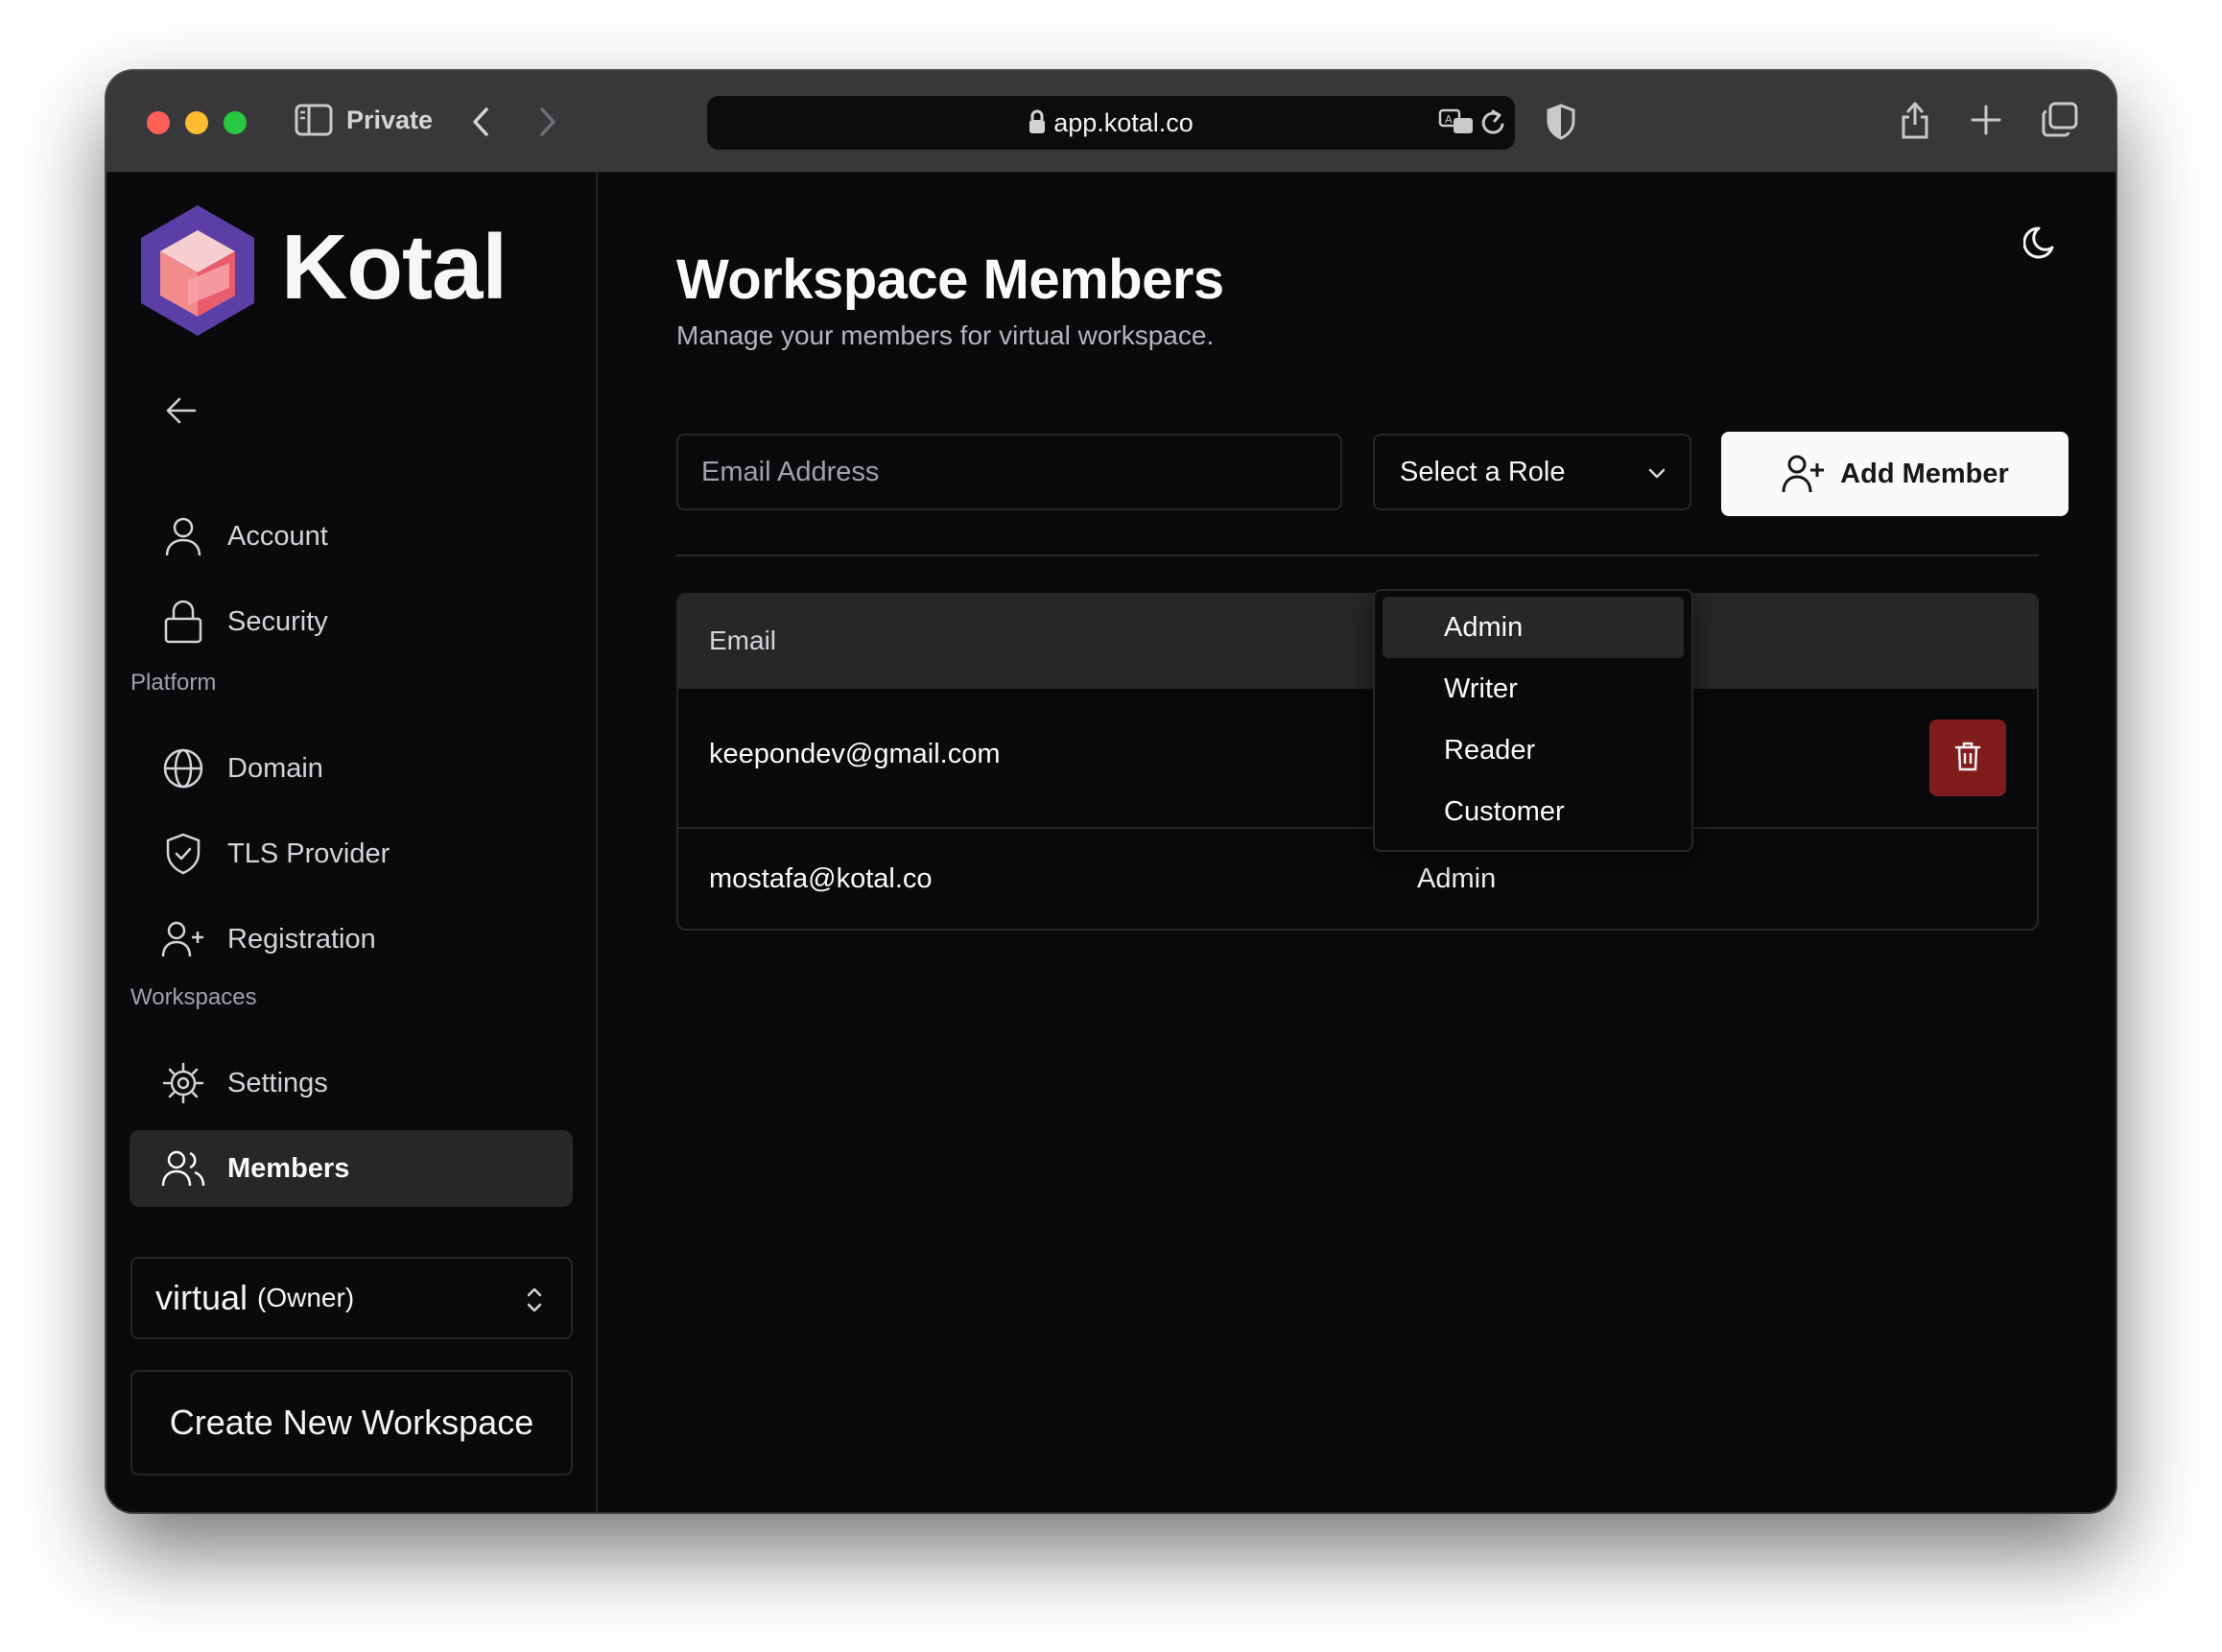 The height and width of the screenshot is (1652, 2222). I want to click on role-dropdown-menu: Admin Writer Reader Customer, so click(1533, 721).